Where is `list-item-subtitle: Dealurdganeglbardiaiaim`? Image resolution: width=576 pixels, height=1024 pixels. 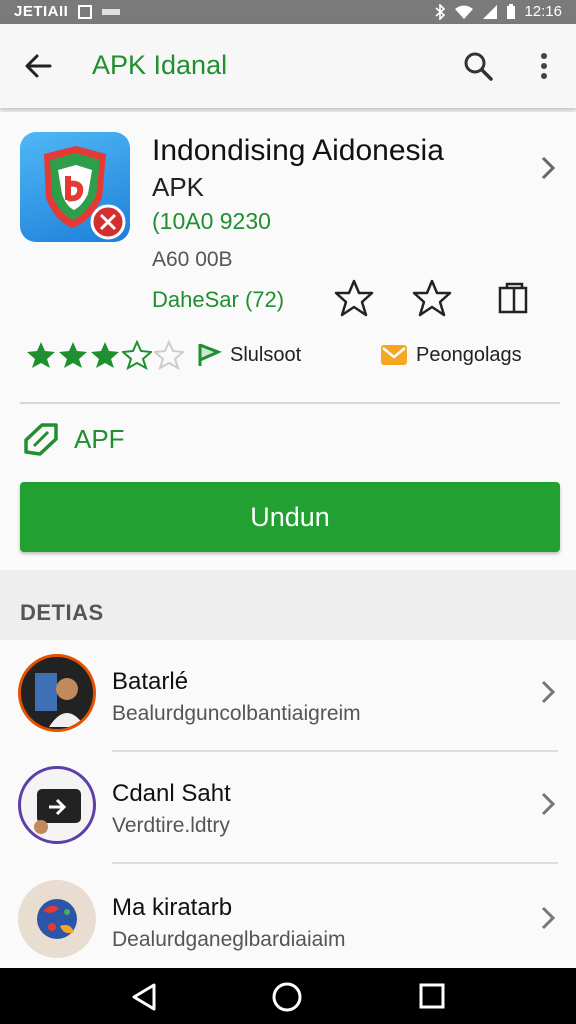 list-item-subtitle: Dealurdganeglbardiaiaim is located at coordinates (229, 939).